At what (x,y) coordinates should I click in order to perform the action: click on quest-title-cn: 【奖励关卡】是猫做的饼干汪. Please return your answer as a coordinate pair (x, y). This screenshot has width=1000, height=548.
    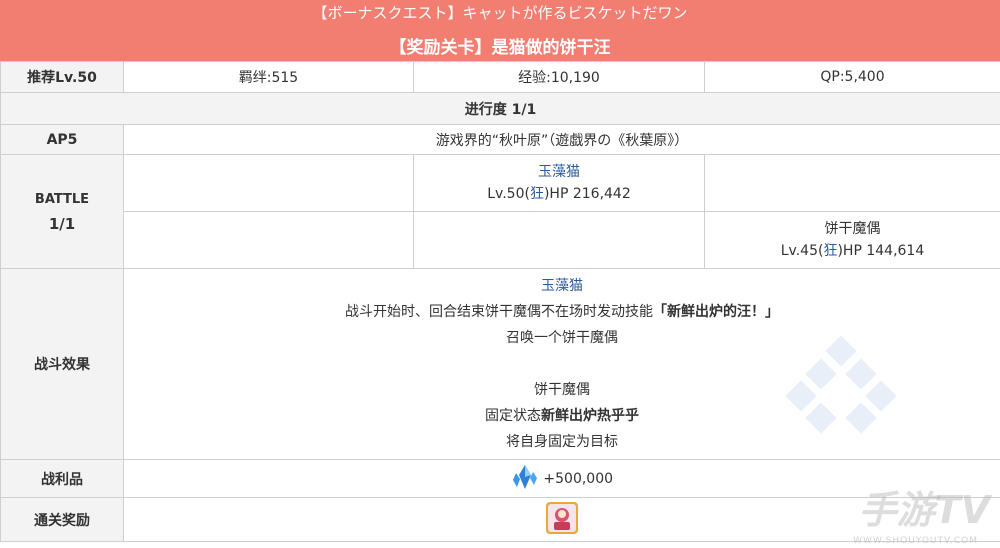
    Looking at the image, I should click on (500, 48).